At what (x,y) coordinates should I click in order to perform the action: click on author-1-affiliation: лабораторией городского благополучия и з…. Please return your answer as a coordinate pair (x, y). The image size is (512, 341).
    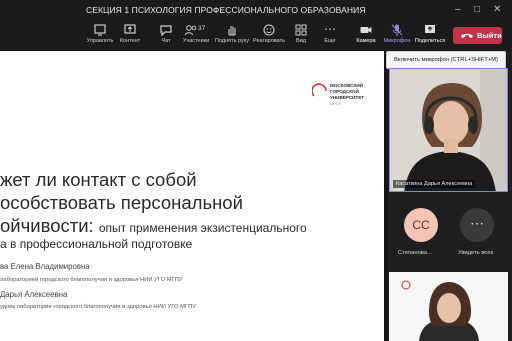
    Looking at the image, I should click on (91, 280).